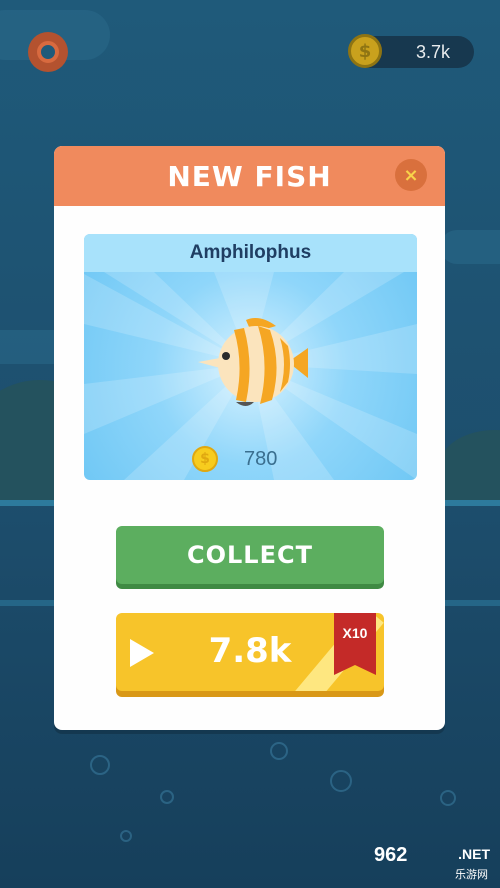 Image resolution: width=500 pixels, height=888 pixels. I want to click on coin-balance: $ 3.7k, so click(411, 51).